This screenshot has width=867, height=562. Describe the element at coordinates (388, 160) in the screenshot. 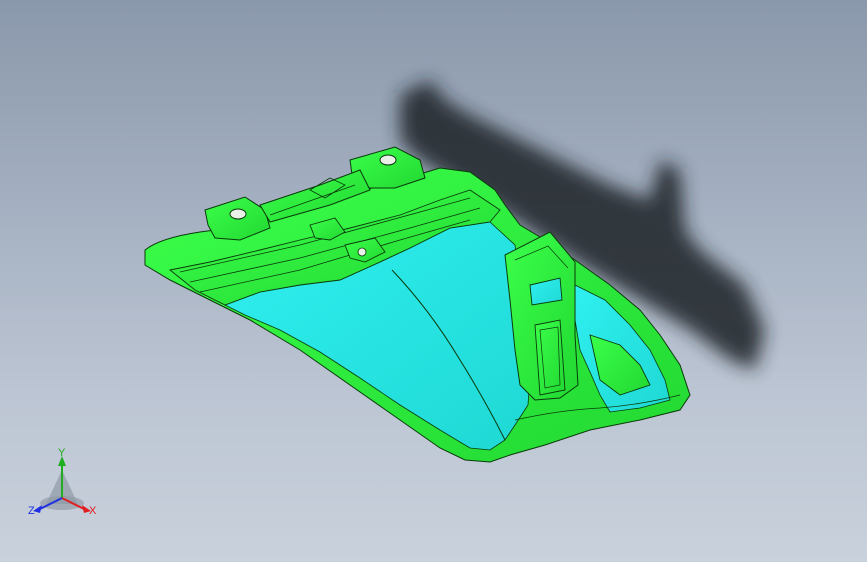

I see `mounting-hole-right` at that location.